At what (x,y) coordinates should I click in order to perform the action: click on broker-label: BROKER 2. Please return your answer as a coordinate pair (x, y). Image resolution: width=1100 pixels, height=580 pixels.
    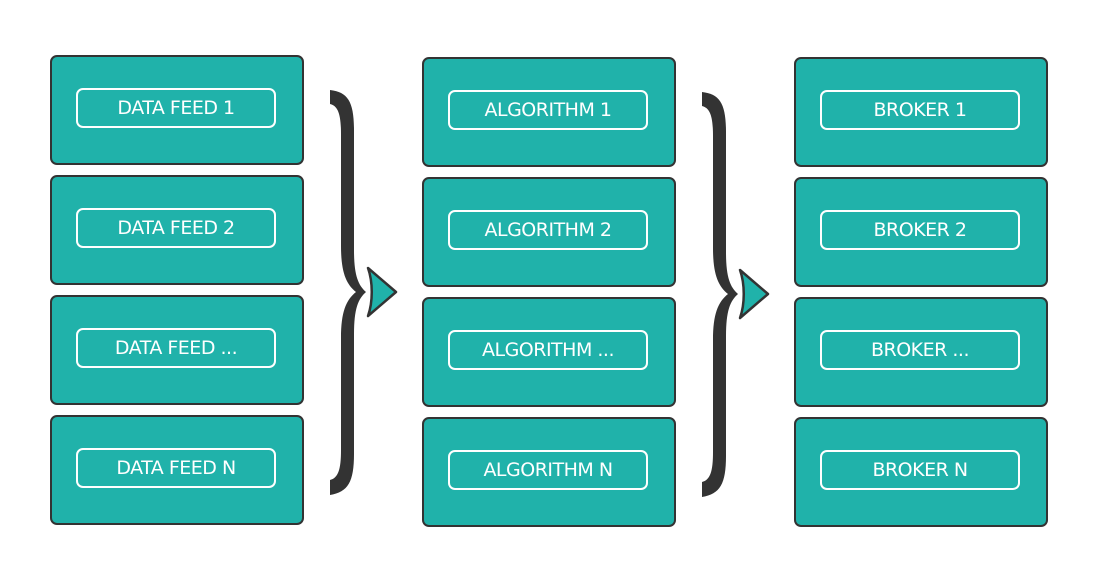
    Looking at the image, I should click on (920, 230).